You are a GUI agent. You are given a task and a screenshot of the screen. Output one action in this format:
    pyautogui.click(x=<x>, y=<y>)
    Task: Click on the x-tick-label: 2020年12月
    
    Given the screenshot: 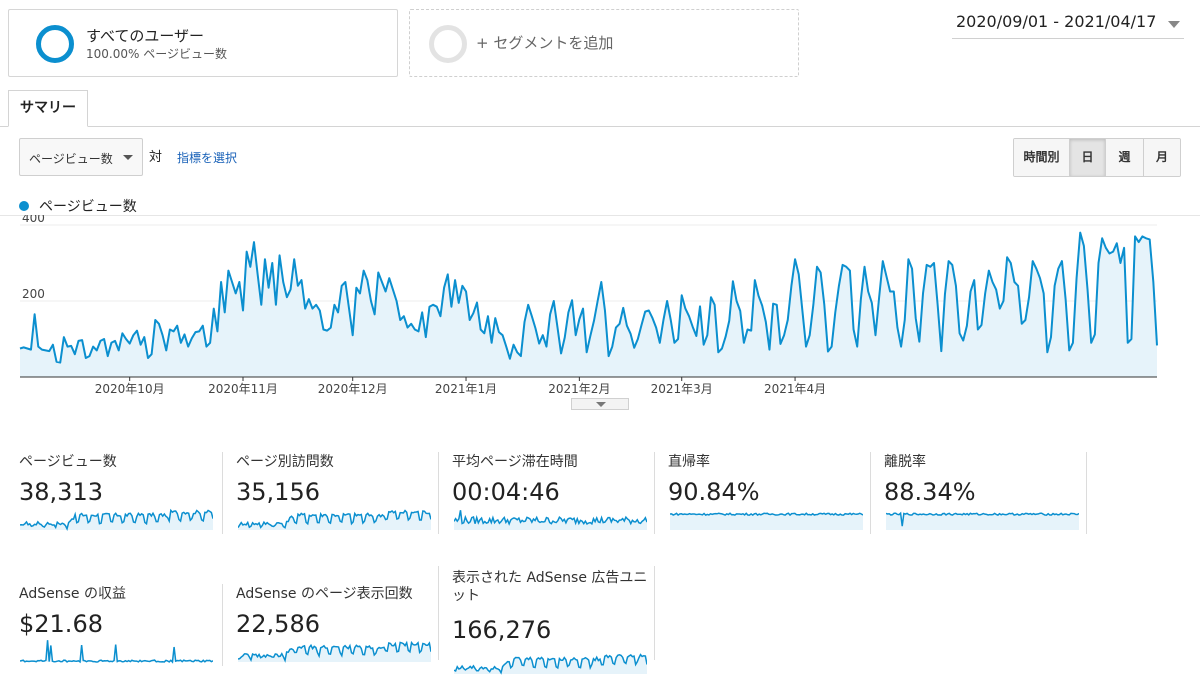 What is the action you would take?
    pyautogui.click(x=353, y=388)
    